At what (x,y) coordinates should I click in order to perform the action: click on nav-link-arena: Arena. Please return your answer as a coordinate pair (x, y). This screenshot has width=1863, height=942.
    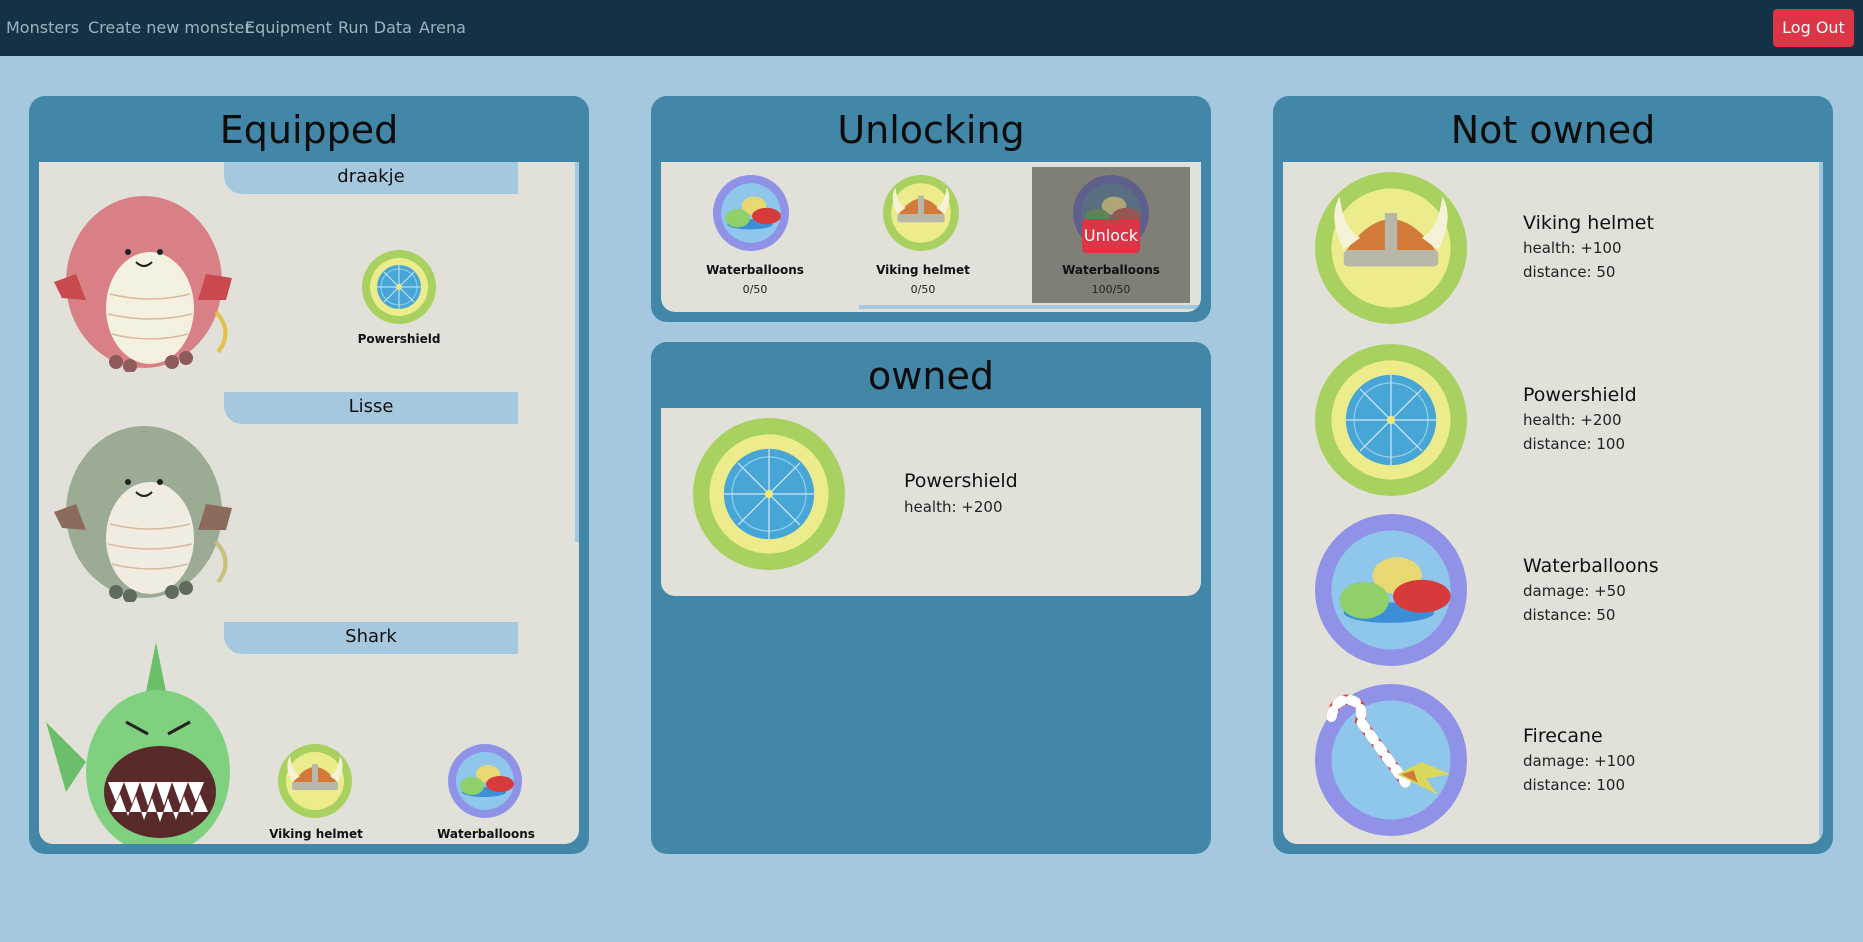
    Looking at the image, I should click on (442, 27).